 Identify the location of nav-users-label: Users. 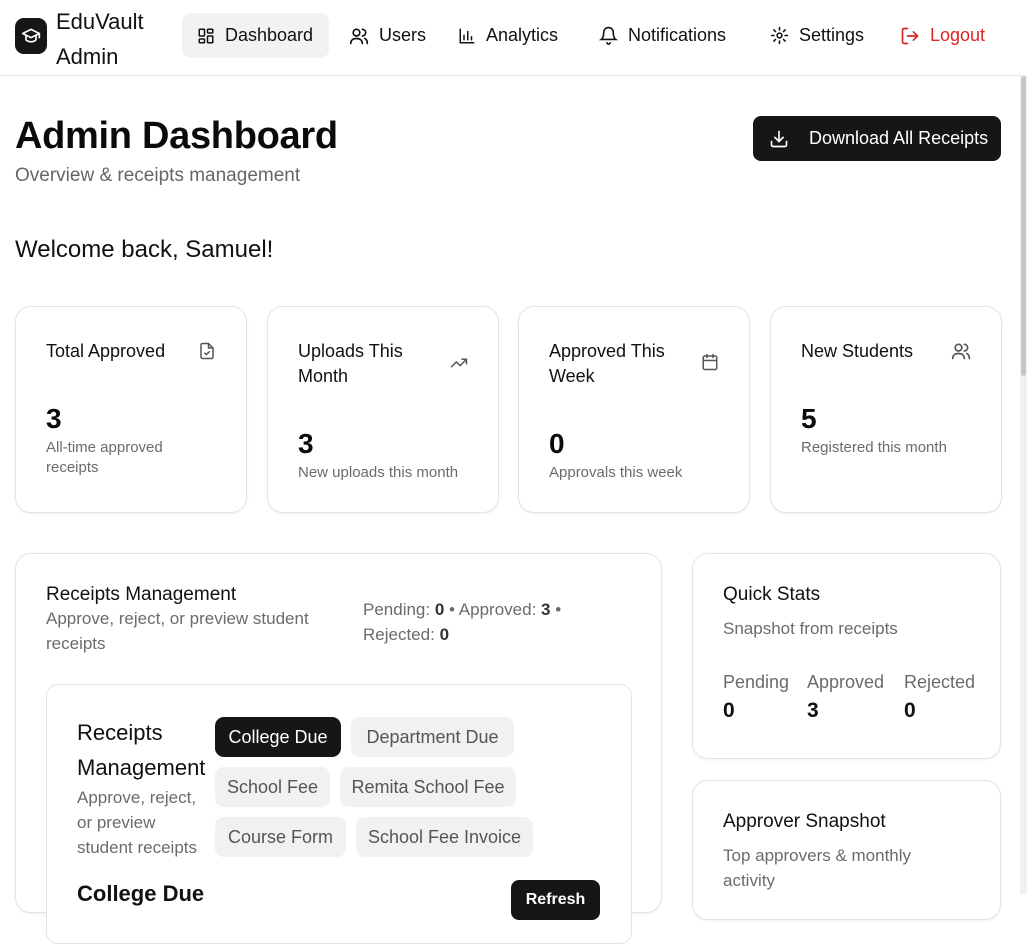
(403, 35).